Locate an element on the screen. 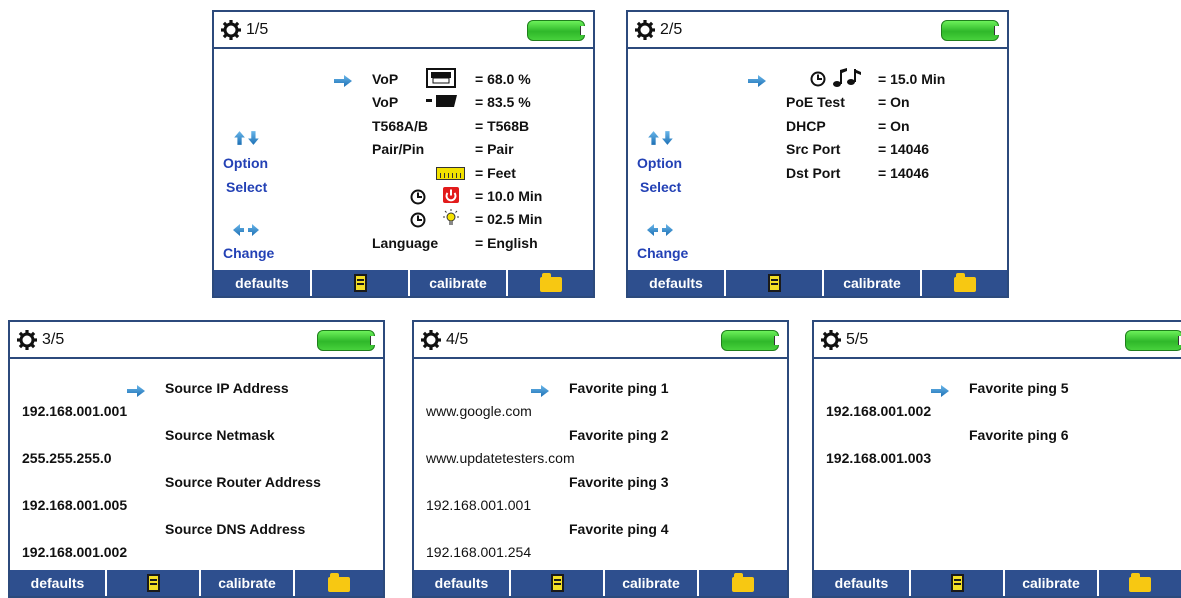 The width and height of the screenshot is (1181, 598). auto-off-value: = 10.0 Min is located at coordinates (508, 196).